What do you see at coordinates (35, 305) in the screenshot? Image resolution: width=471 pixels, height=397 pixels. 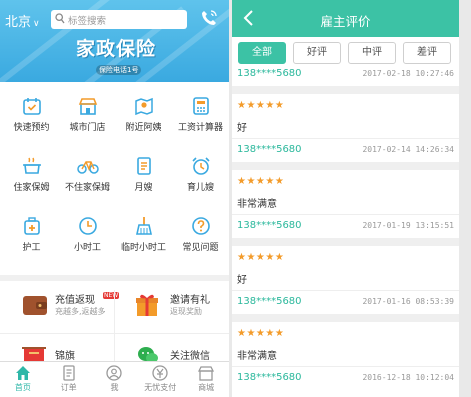 I see `wallet-icon` at bounding box center [35, 305].